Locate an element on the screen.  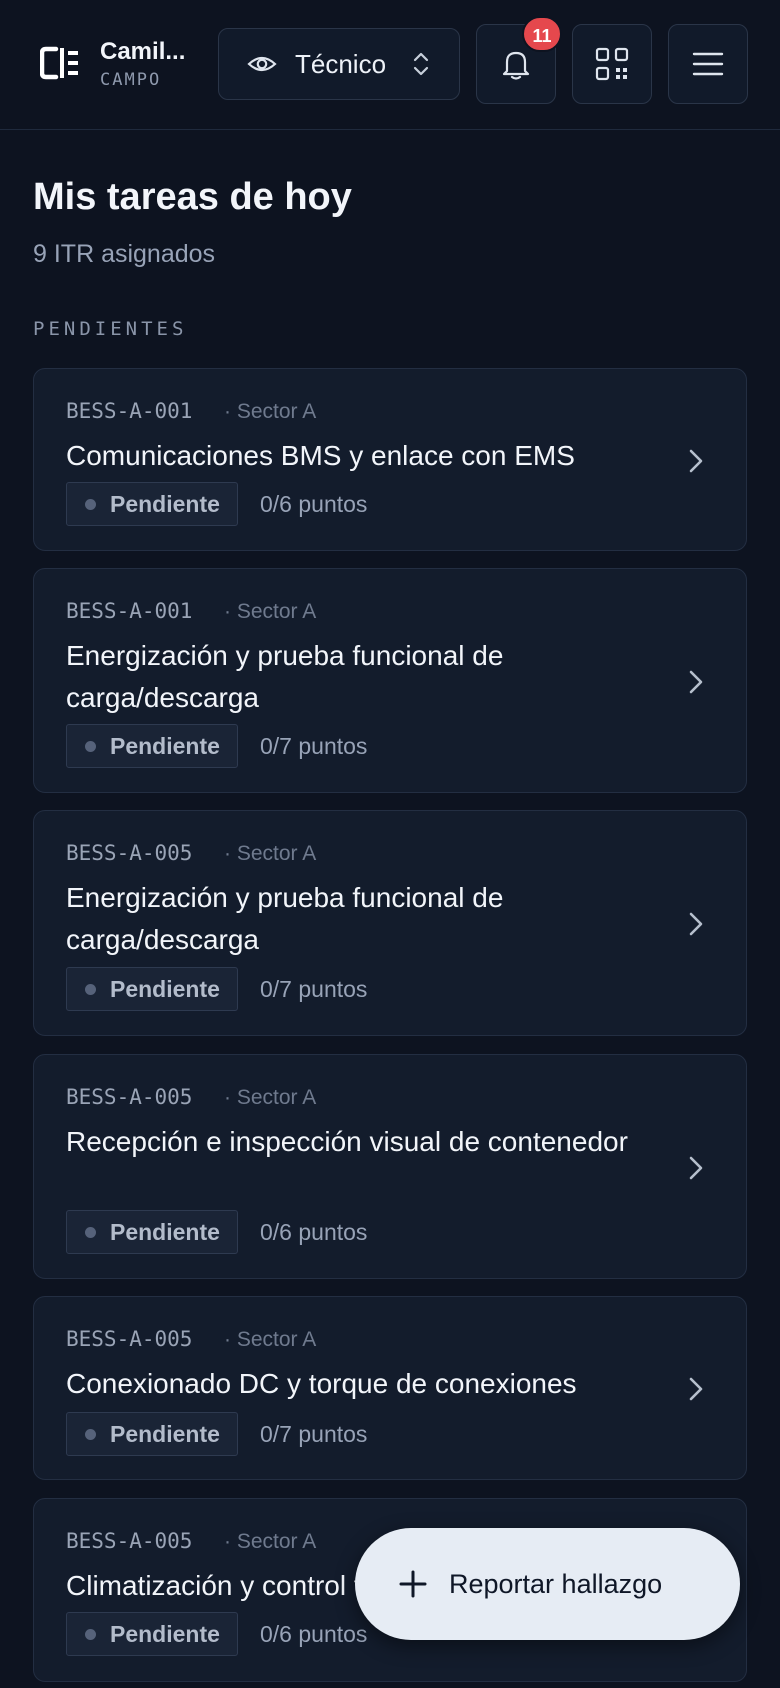
section-label: PENDIENTES is located at coordinates (110, 329).